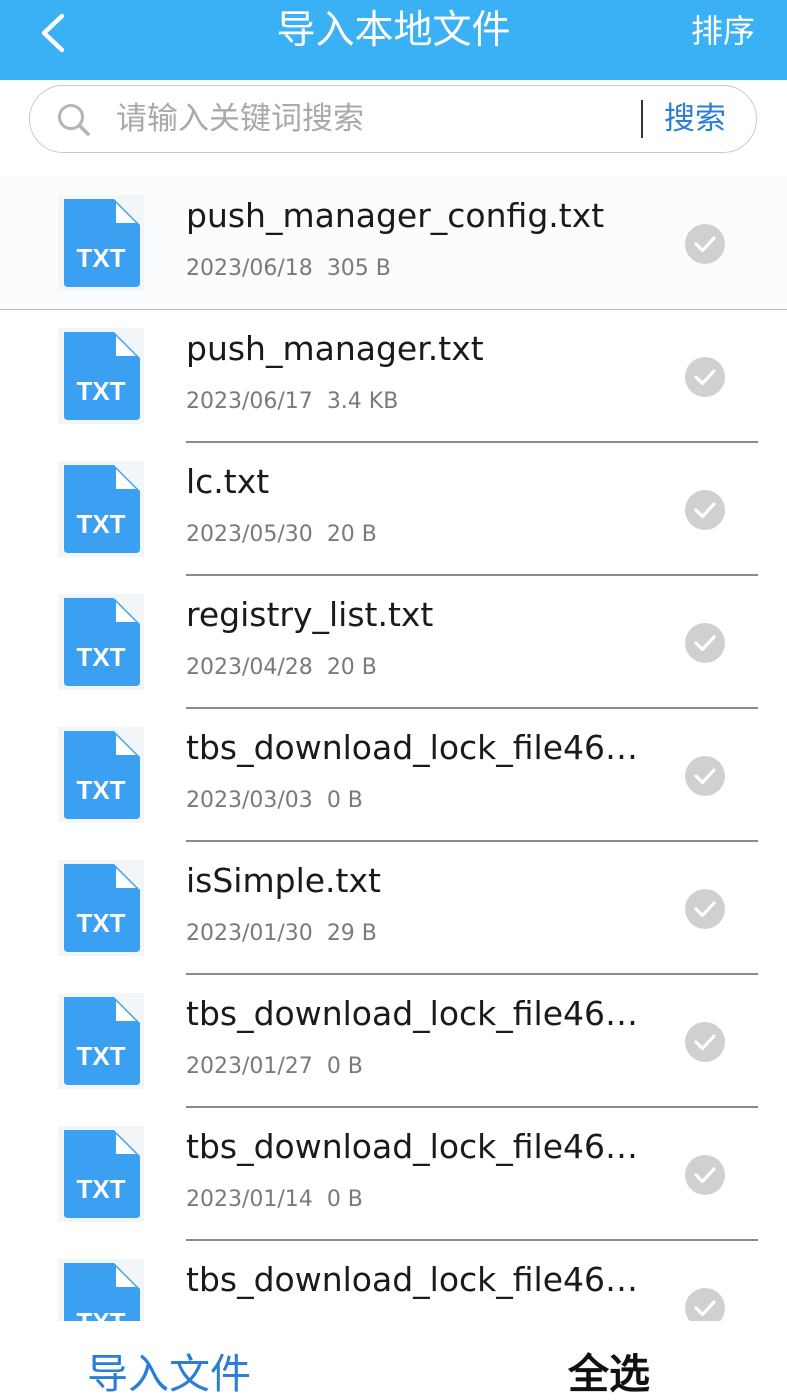  Describe the element at coordinates (249, 933) in the screenshot. I see `file-date: 2023/01/30` at that location.